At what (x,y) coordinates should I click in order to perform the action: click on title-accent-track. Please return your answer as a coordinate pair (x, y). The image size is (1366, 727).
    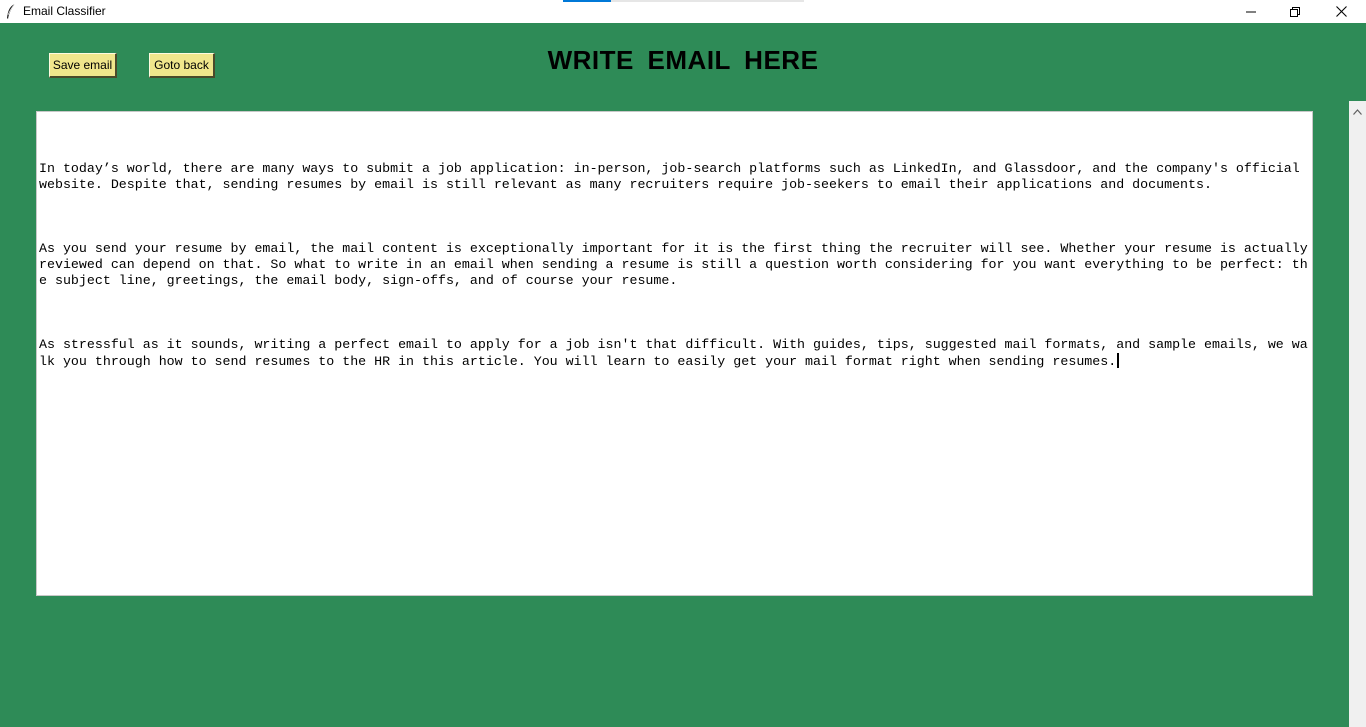
    Looking at the image, I should click on (707, 1).